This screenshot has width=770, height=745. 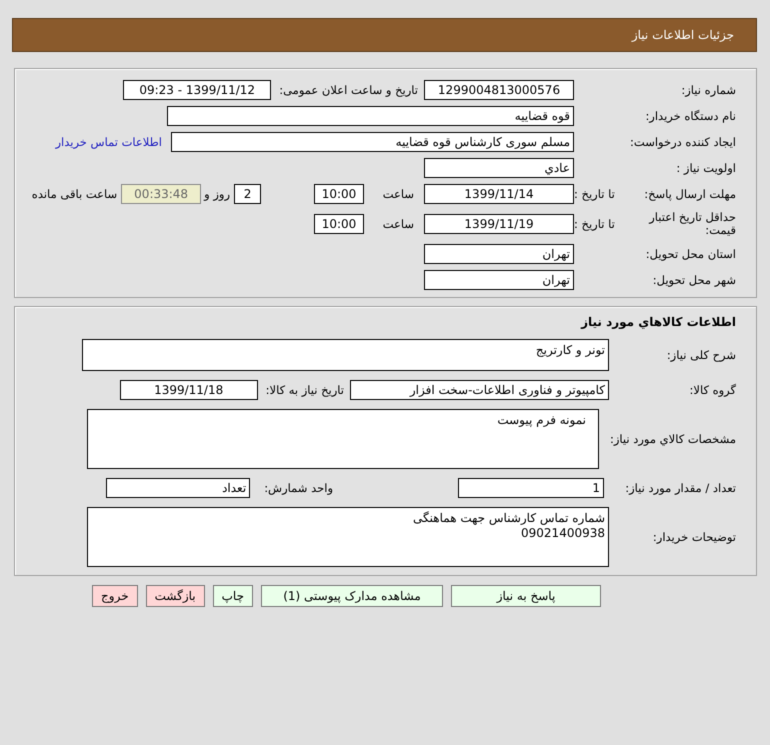 I want to click on field-label: مهلت ارسال پاسخ:, so click(x=690, y=194).